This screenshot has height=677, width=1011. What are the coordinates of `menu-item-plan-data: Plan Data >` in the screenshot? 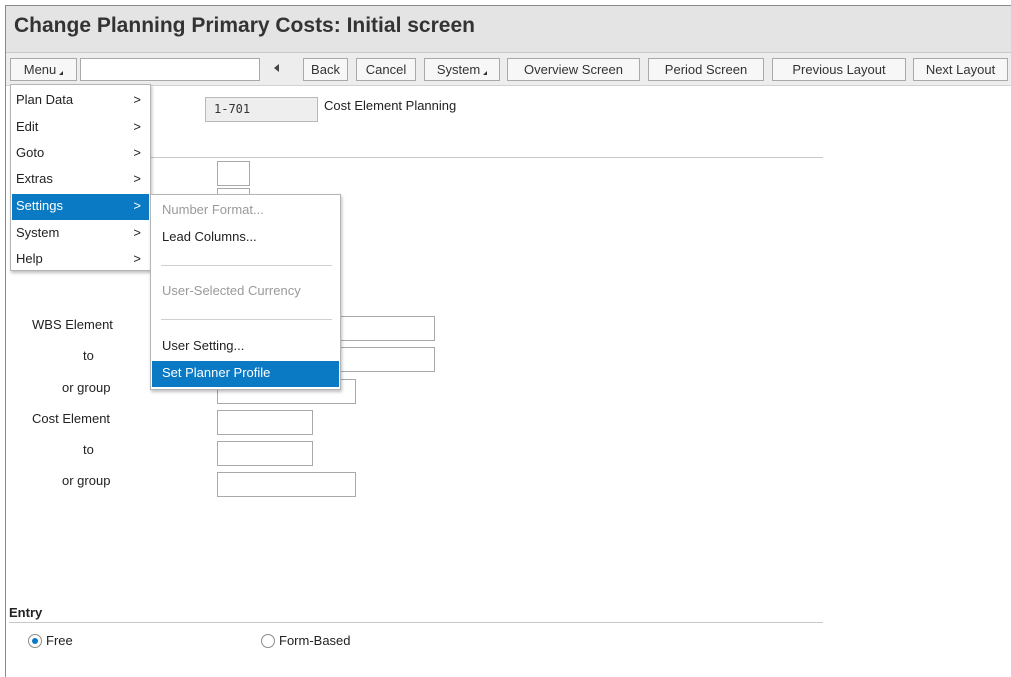 It's located at (80, 101).